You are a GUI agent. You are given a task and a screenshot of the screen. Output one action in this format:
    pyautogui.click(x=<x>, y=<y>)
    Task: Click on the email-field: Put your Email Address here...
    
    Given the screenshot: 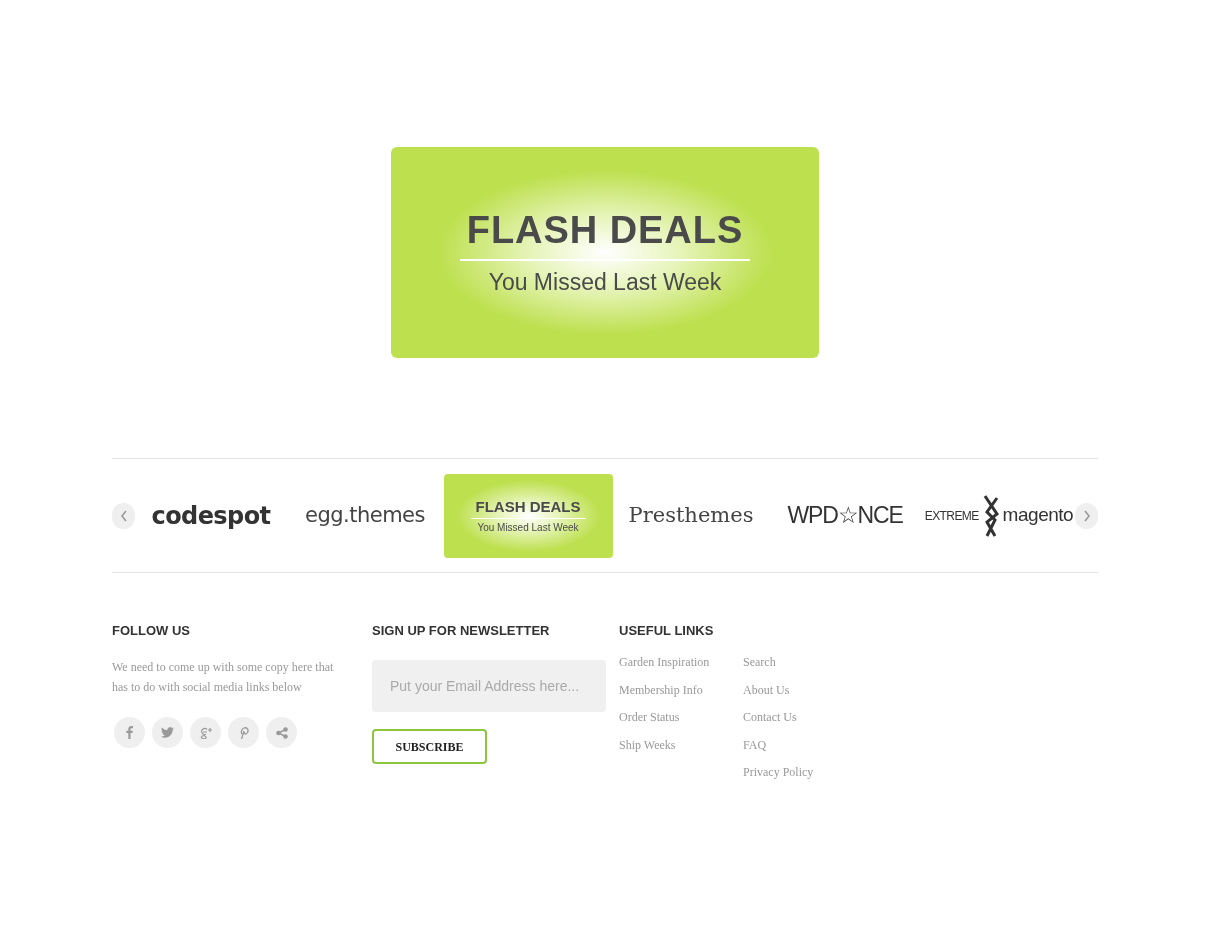 What is the action you would take?
    pyautogui.click(x=489, y=686)
    